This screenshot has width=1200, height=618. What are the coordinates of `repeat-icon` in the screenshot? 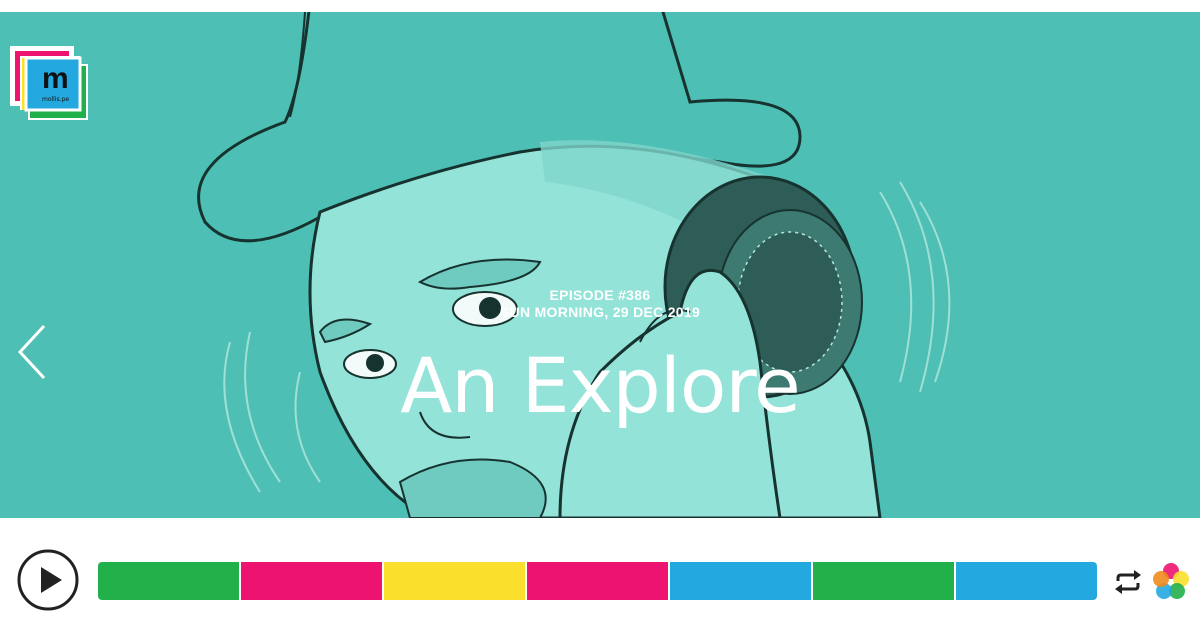 It's located at (1128, 582).